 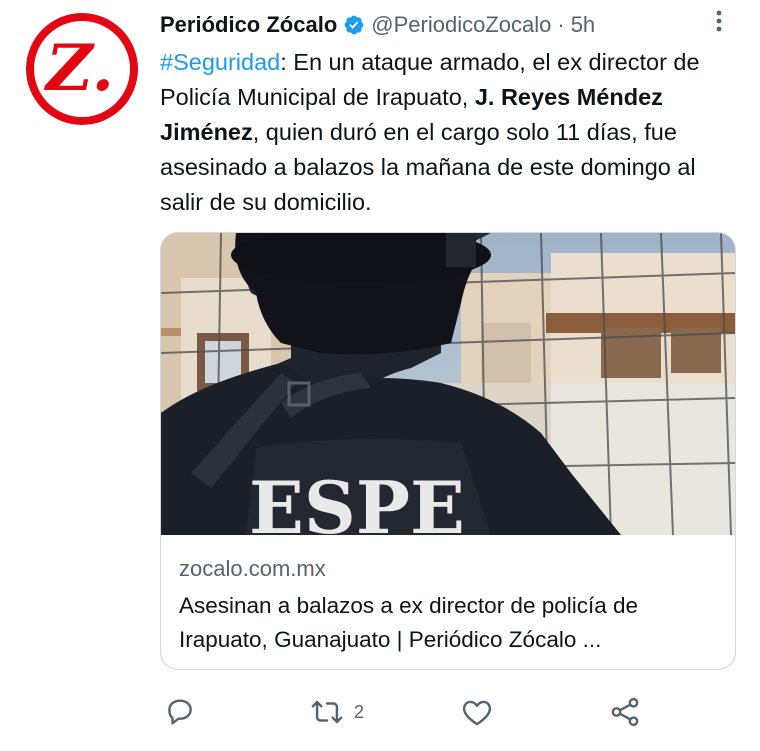 I want to click on more-options-button, so click(x=719, y=21).